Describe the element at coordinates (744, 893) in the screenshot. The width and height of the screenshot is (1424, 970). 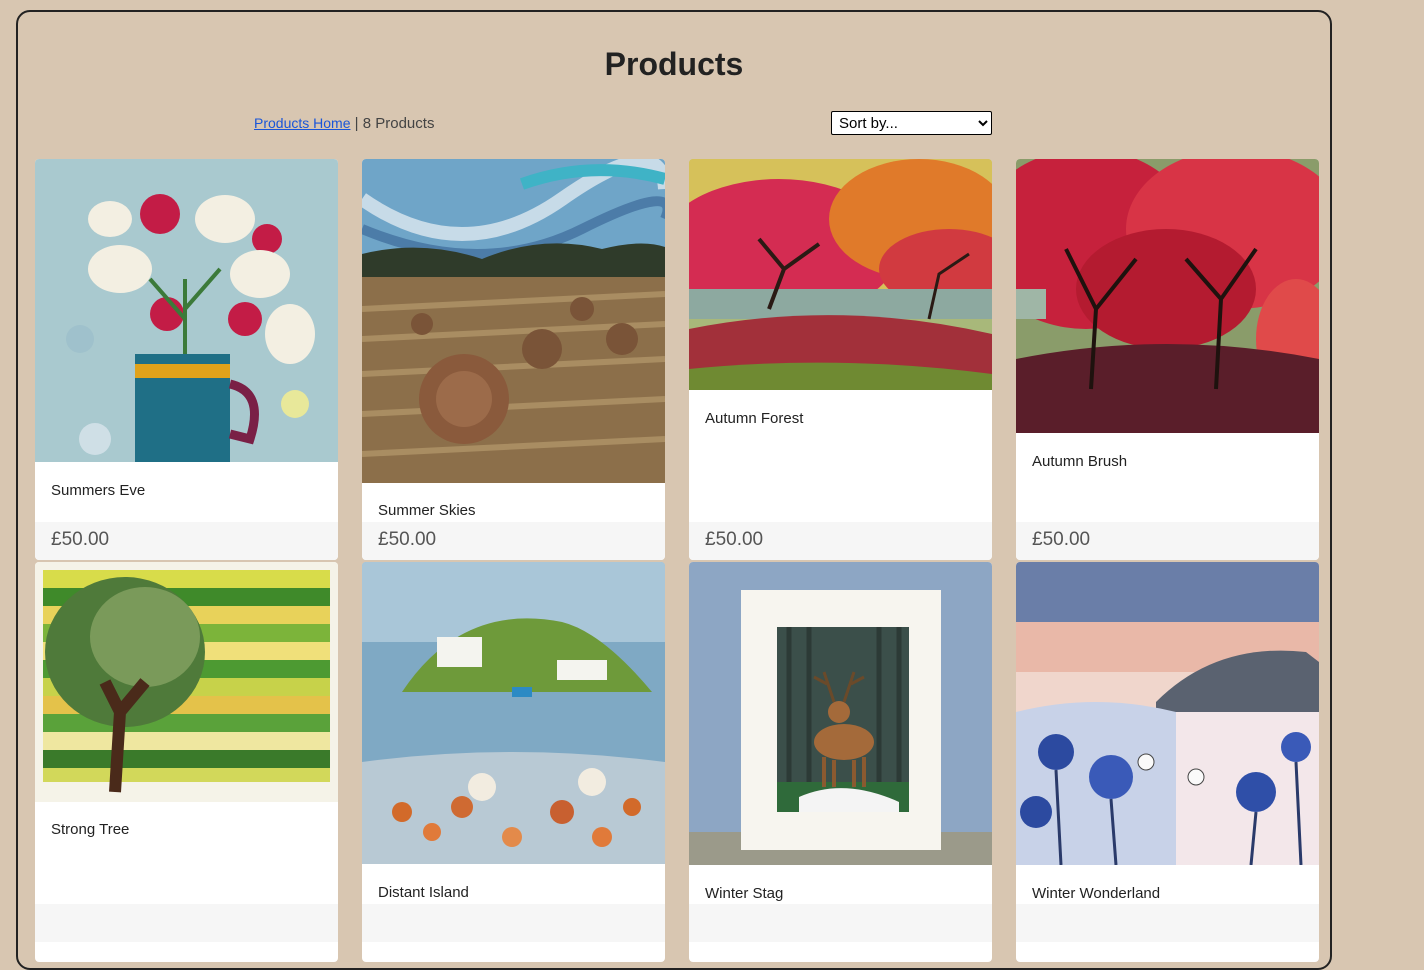
I see `product-name: Winter Stag` at that location.